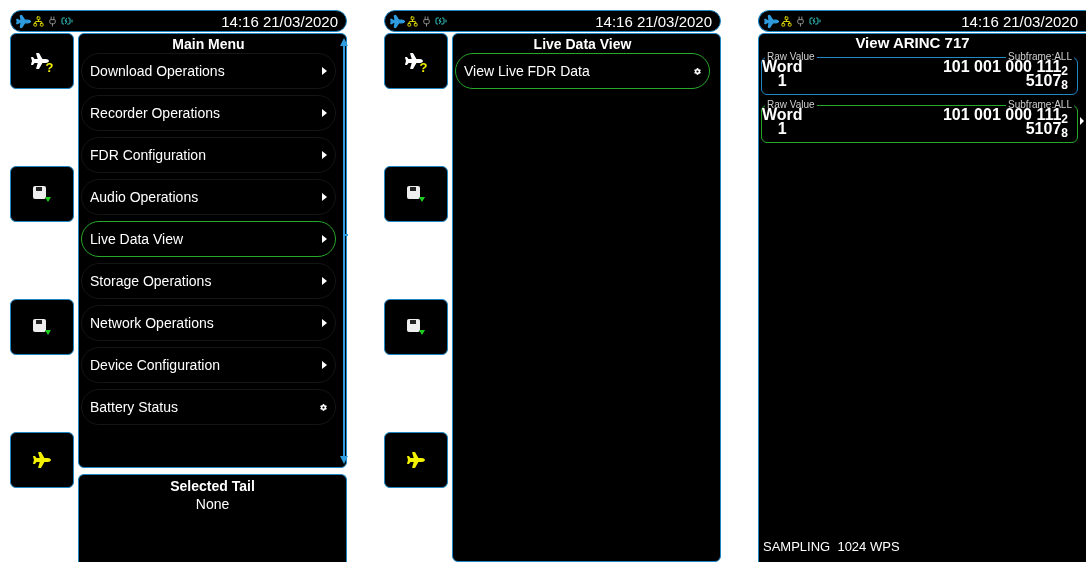  What do you see at coordinates (912, 43) in the screenshot?
I see `panel-title: View ARINC 717` at bounding box center [912, 43].